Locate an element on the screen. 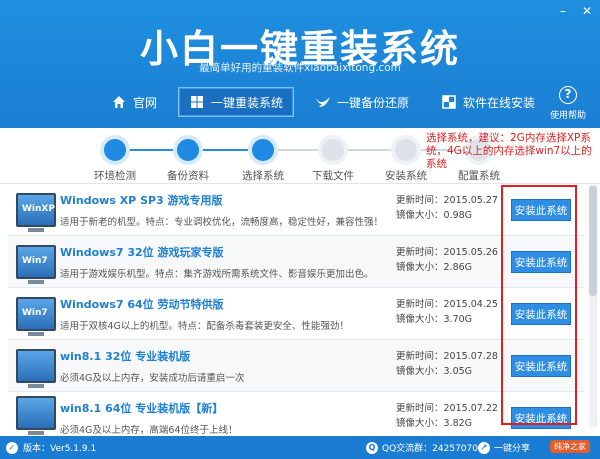 The image size is (600, 459). nav-backup-restore: 一键备份还原 is located at coordinates (362, 102).